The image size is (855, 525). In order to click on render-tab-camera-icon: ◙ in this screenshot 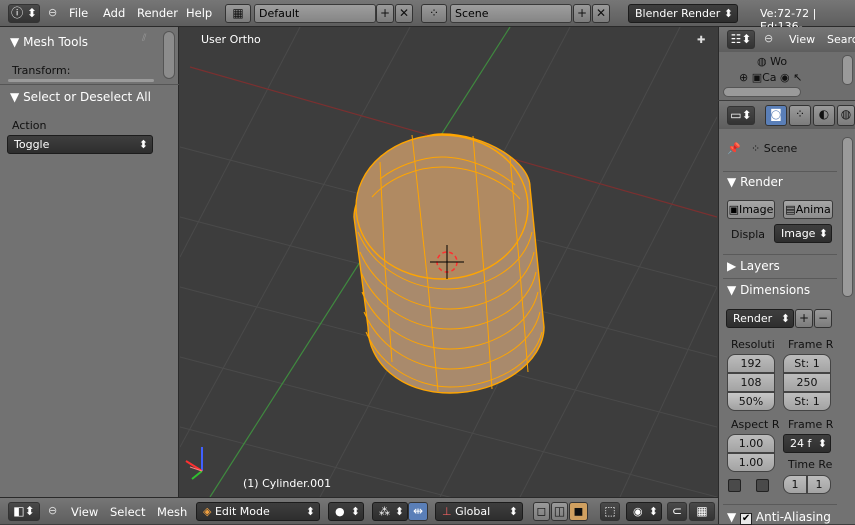, I will do `click(776, 115)`.